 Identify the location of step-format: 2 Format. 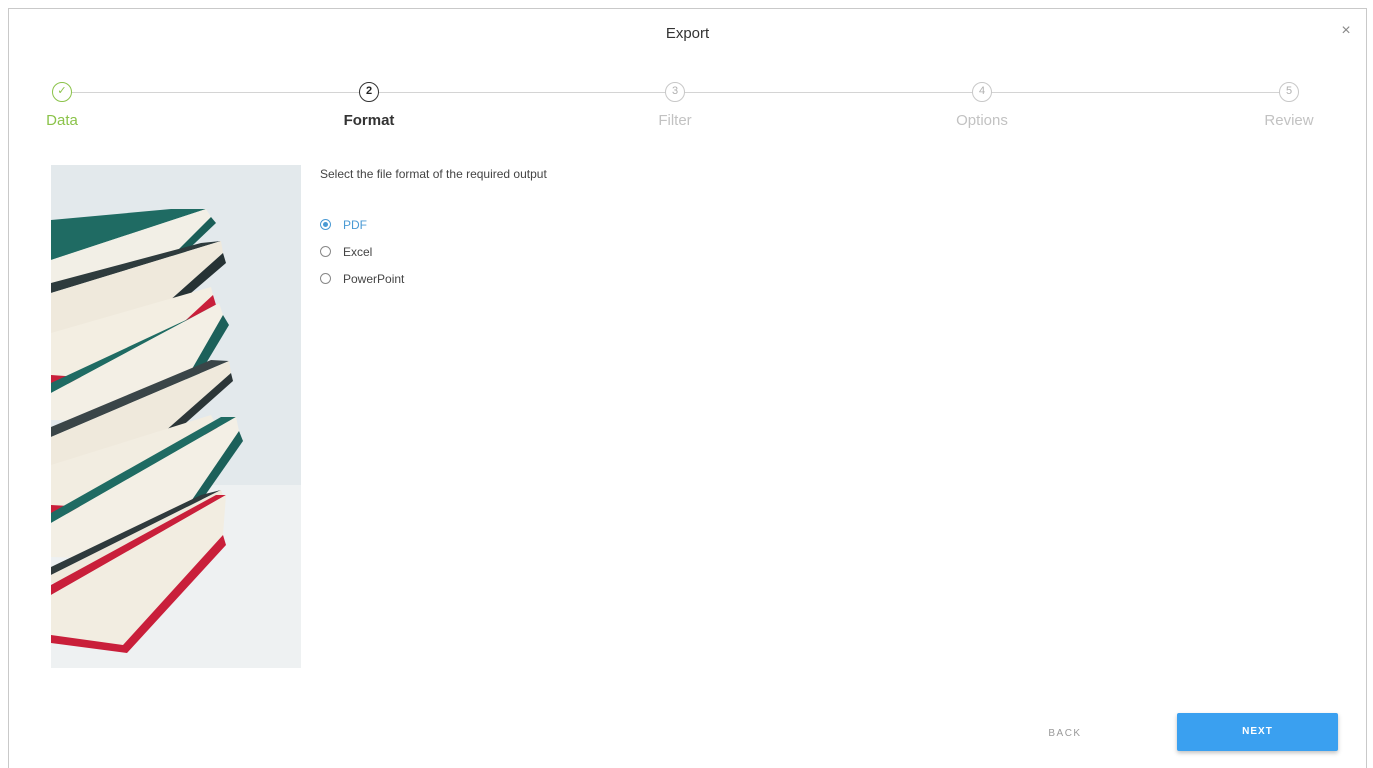
(369, 105).